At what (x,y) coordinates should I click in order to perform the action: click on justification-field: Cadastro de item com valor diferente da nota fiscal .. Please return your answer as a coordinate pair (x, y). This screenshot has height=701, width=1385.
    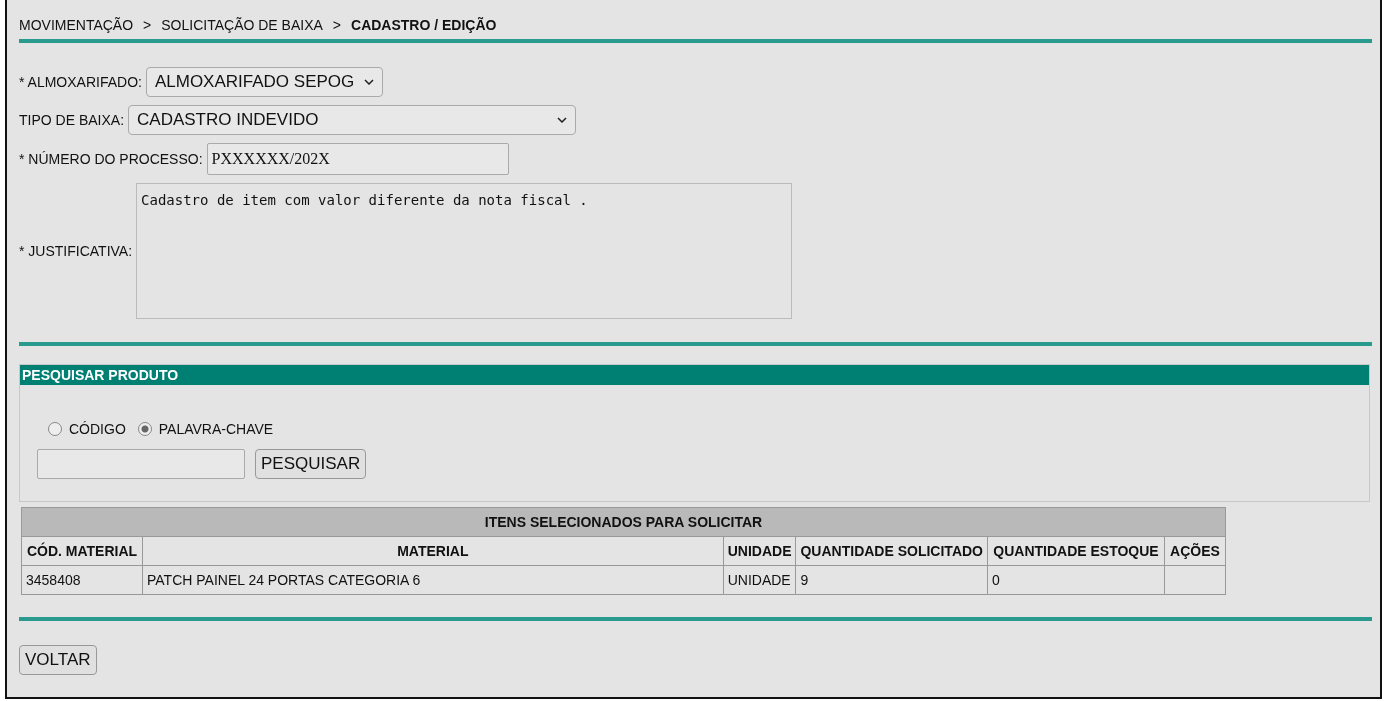
    Looking at the image, I should click on (464, 251).